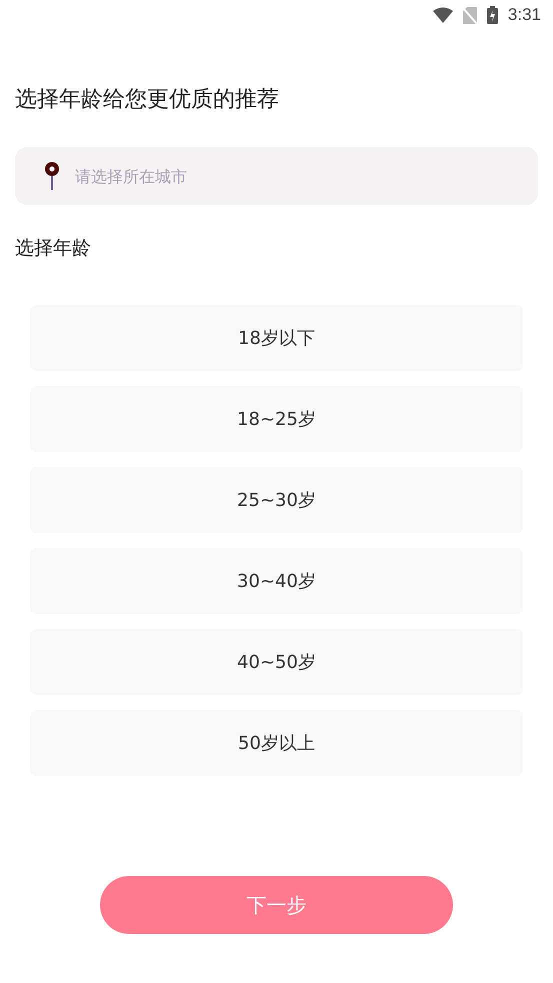  What do you see at coordinates (276, 662) in the screenshot?
I see `age-option: 40~50岁` at bounding box center [276, 662].